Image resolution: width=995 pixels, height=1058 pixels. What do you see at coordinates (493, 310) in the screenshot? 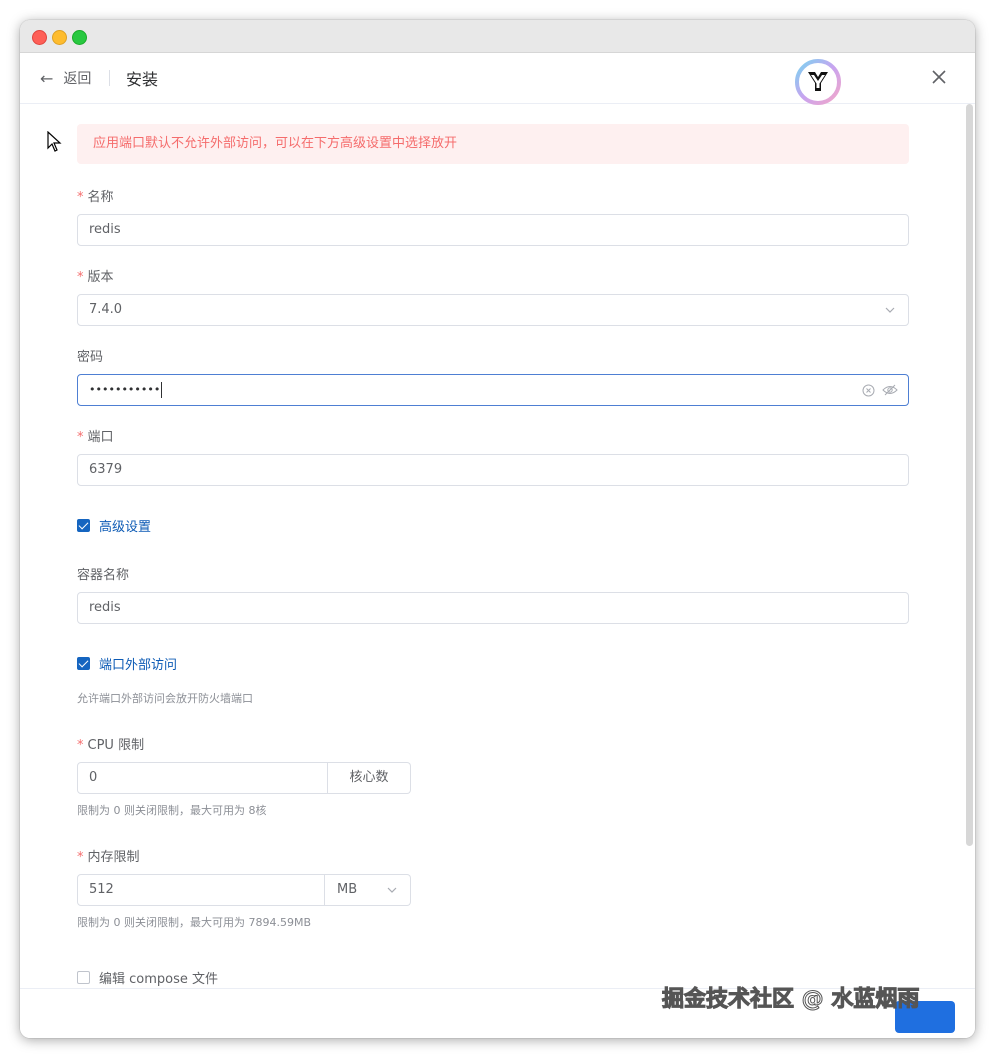
I see `version-select: 7.4.0` at bounding box center [493, 310].